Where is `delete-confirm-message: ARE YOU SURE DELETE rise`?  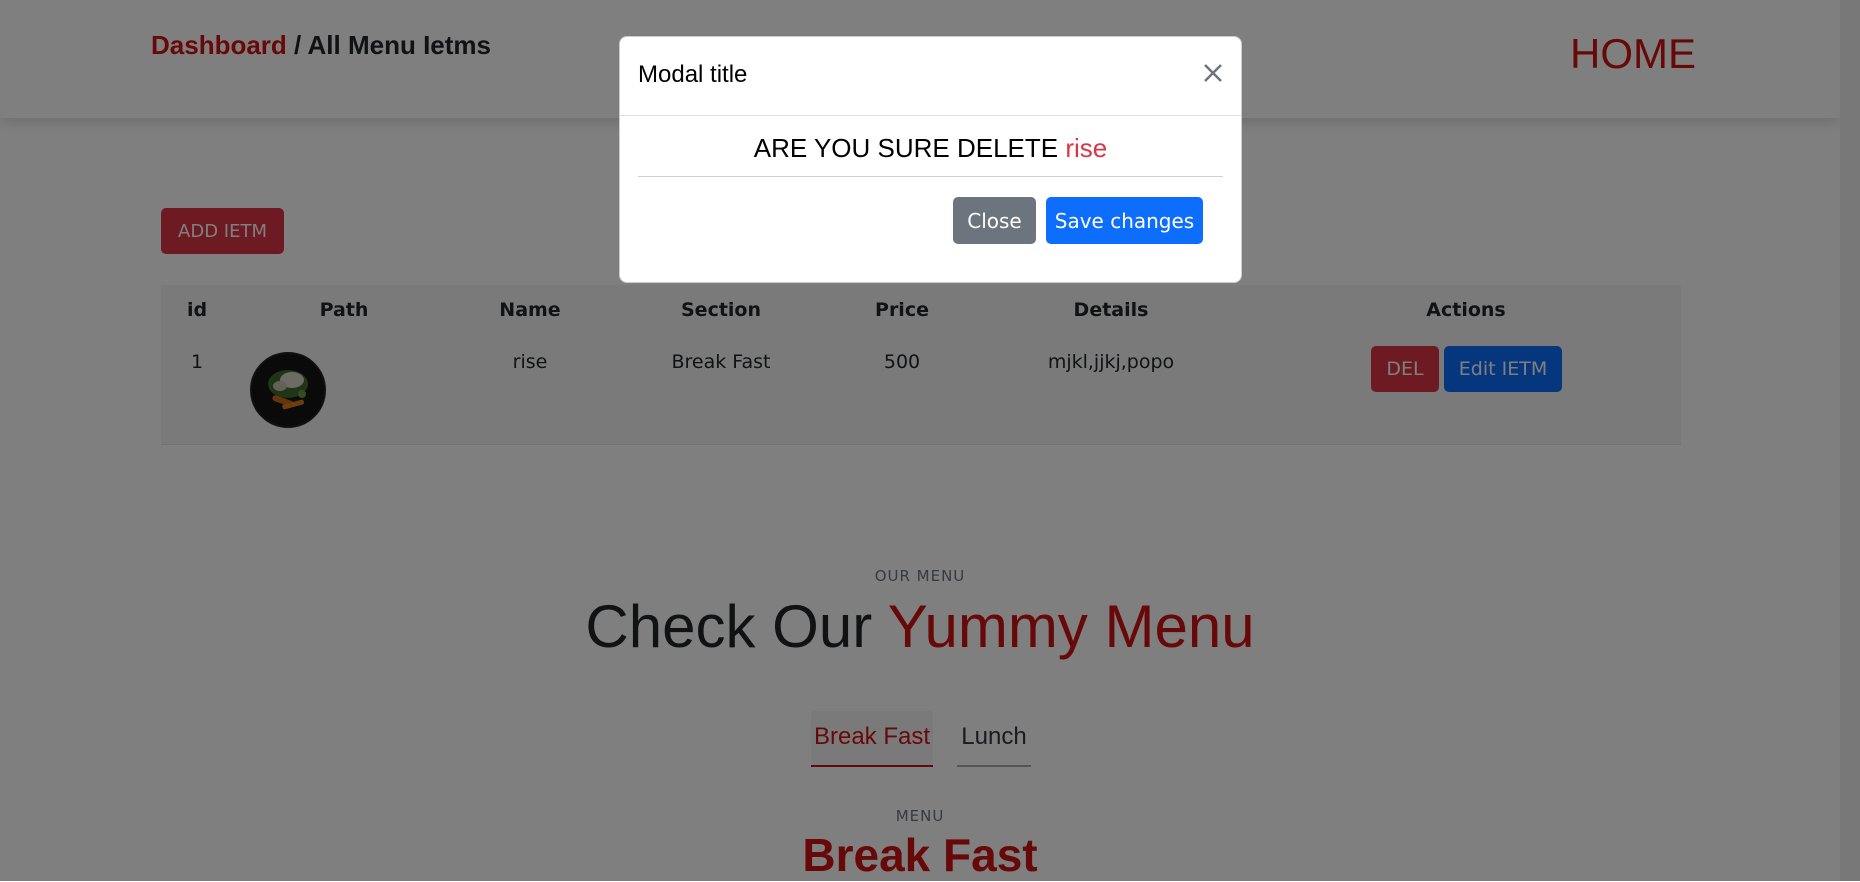
delete-confirm-message: ARE YOU SURE DELETE rise is located at coordinates (930, 148).